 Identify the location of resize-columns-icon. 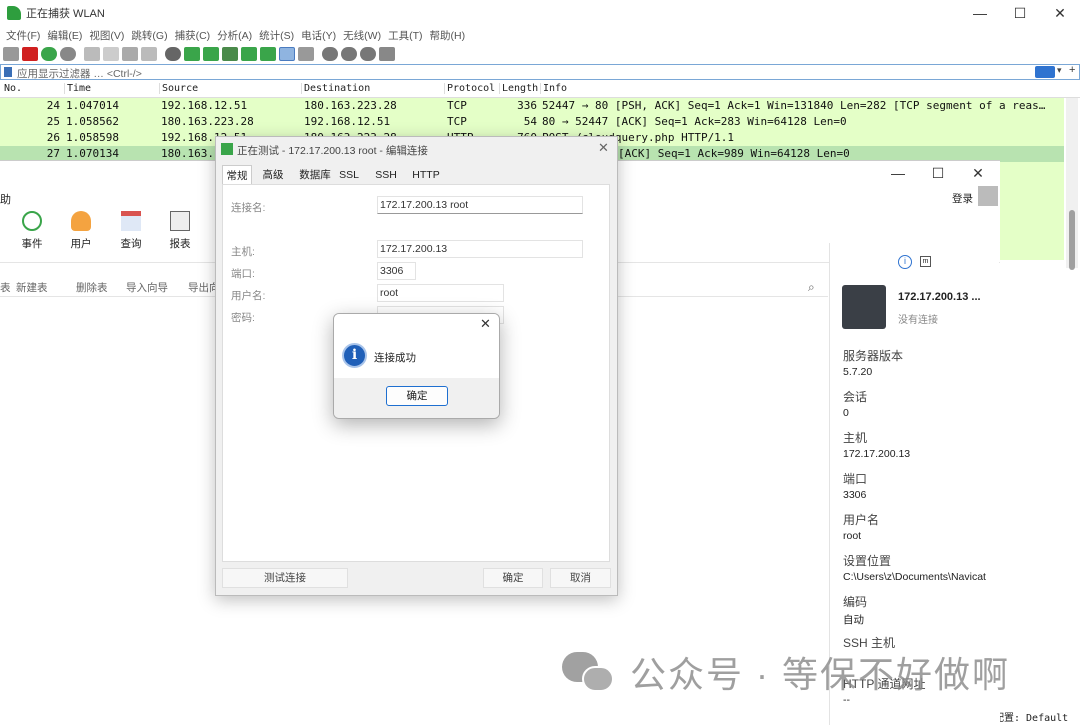
(387, 54).